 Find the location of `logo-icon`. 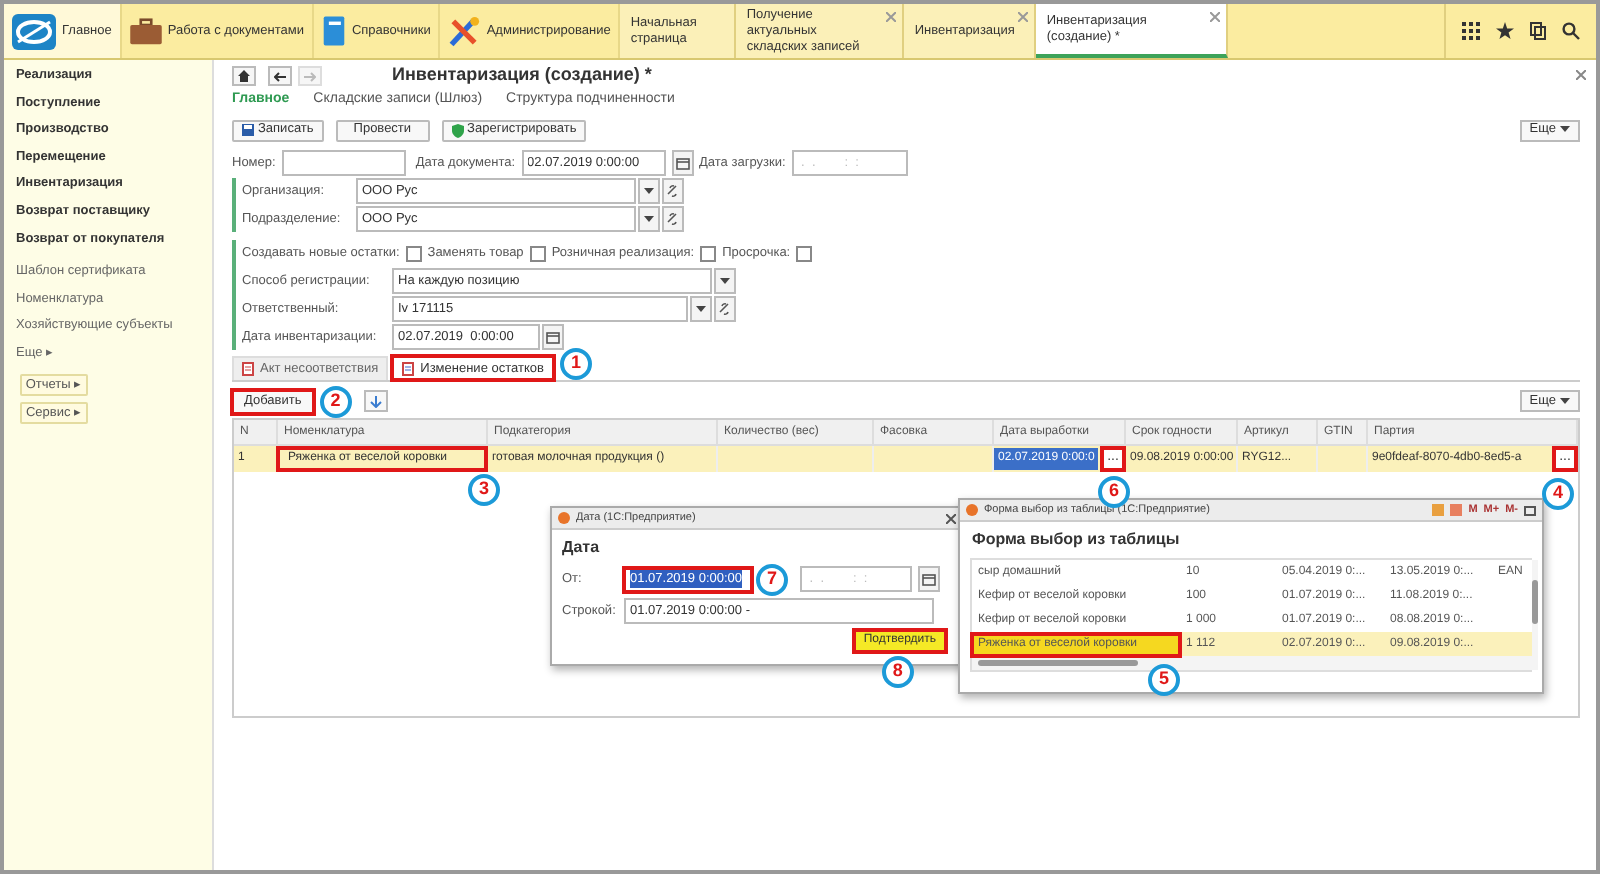

logo-icon is located at coordinates (34, 31).